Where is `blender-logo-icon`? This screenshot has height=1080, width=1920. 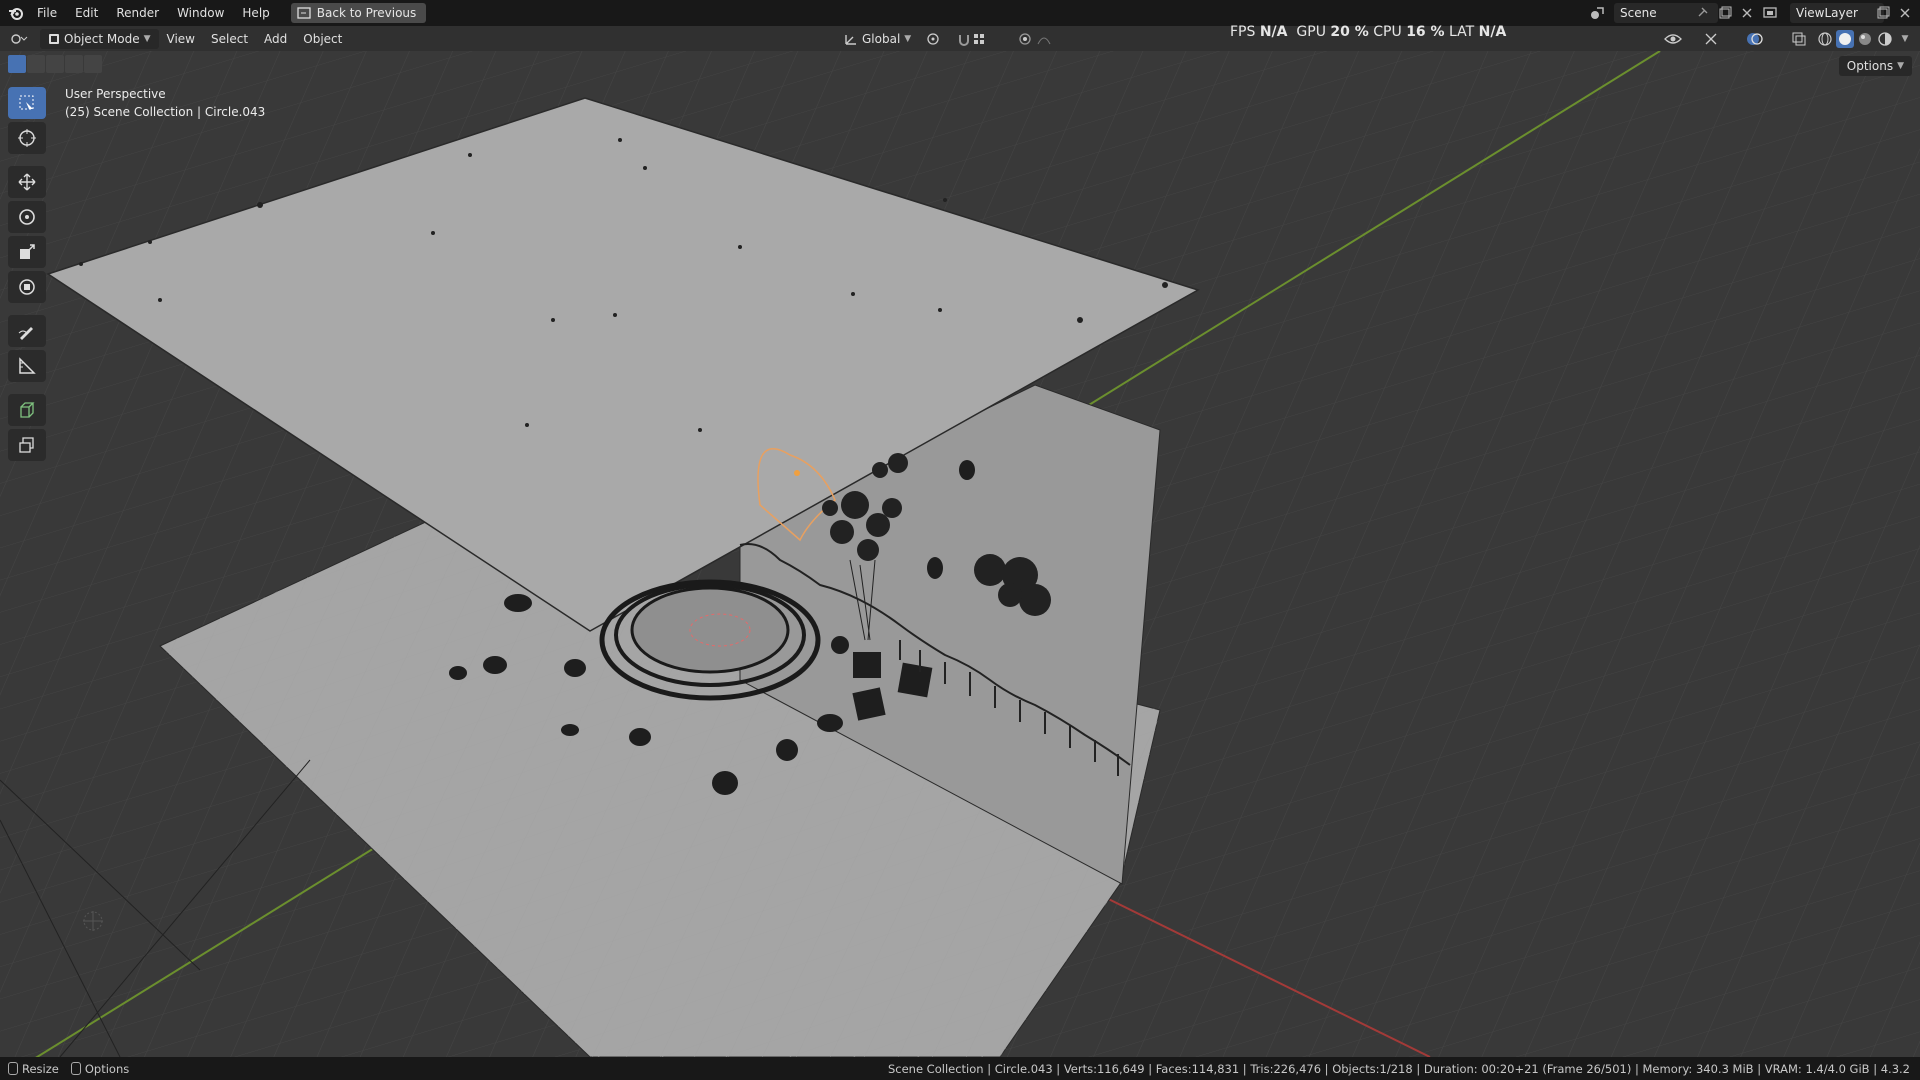
blender-logo-icon is located at coordinates (16, 13).